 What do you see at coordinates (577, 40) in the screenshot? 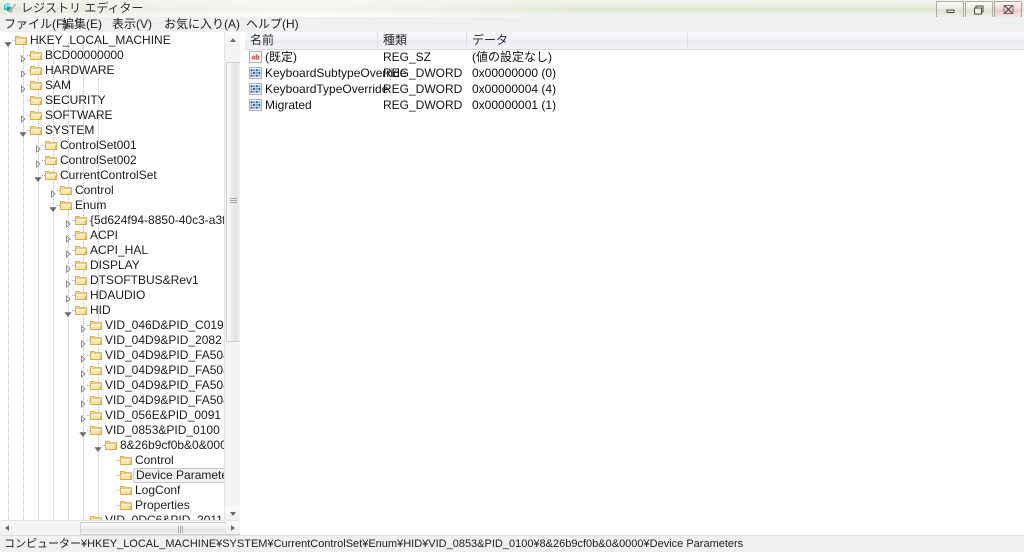
I see `column-header-data: データ` at bounding box center [577, 40].